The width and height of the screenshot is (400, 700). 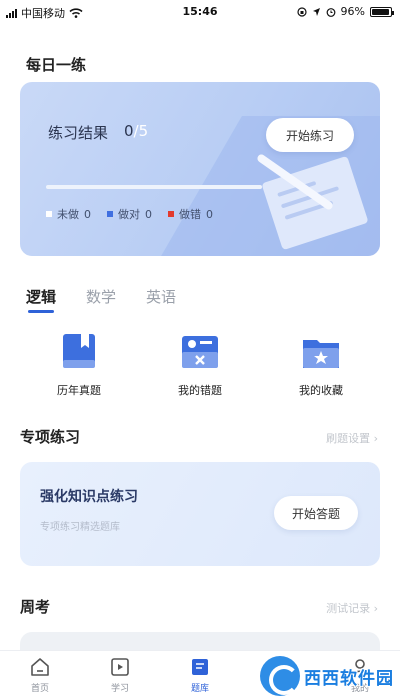 I want to click on home-icon, so click(x=40, y=667).